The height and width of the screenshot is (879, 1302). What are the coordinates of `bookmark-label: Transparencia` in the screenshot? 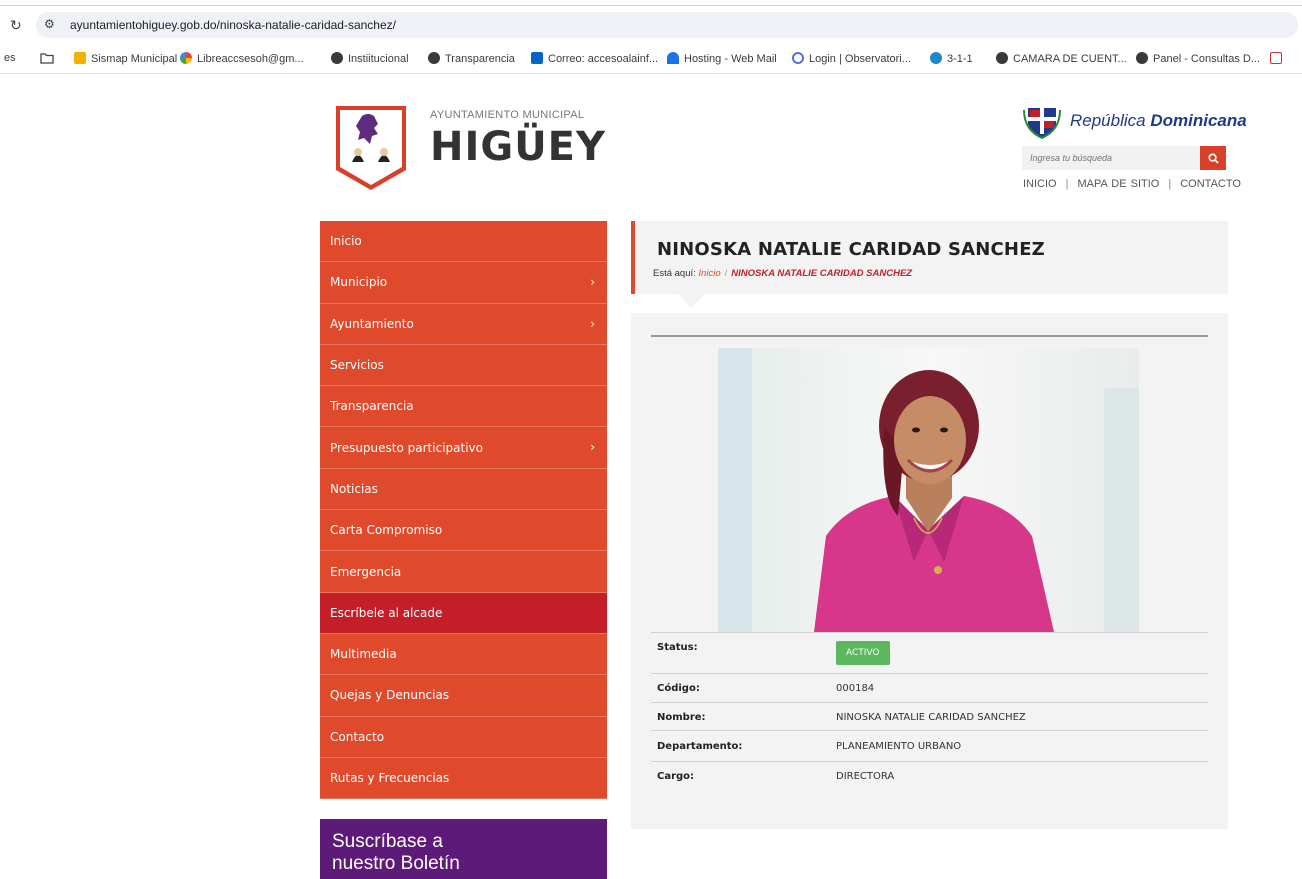 It's located at (480, 59).